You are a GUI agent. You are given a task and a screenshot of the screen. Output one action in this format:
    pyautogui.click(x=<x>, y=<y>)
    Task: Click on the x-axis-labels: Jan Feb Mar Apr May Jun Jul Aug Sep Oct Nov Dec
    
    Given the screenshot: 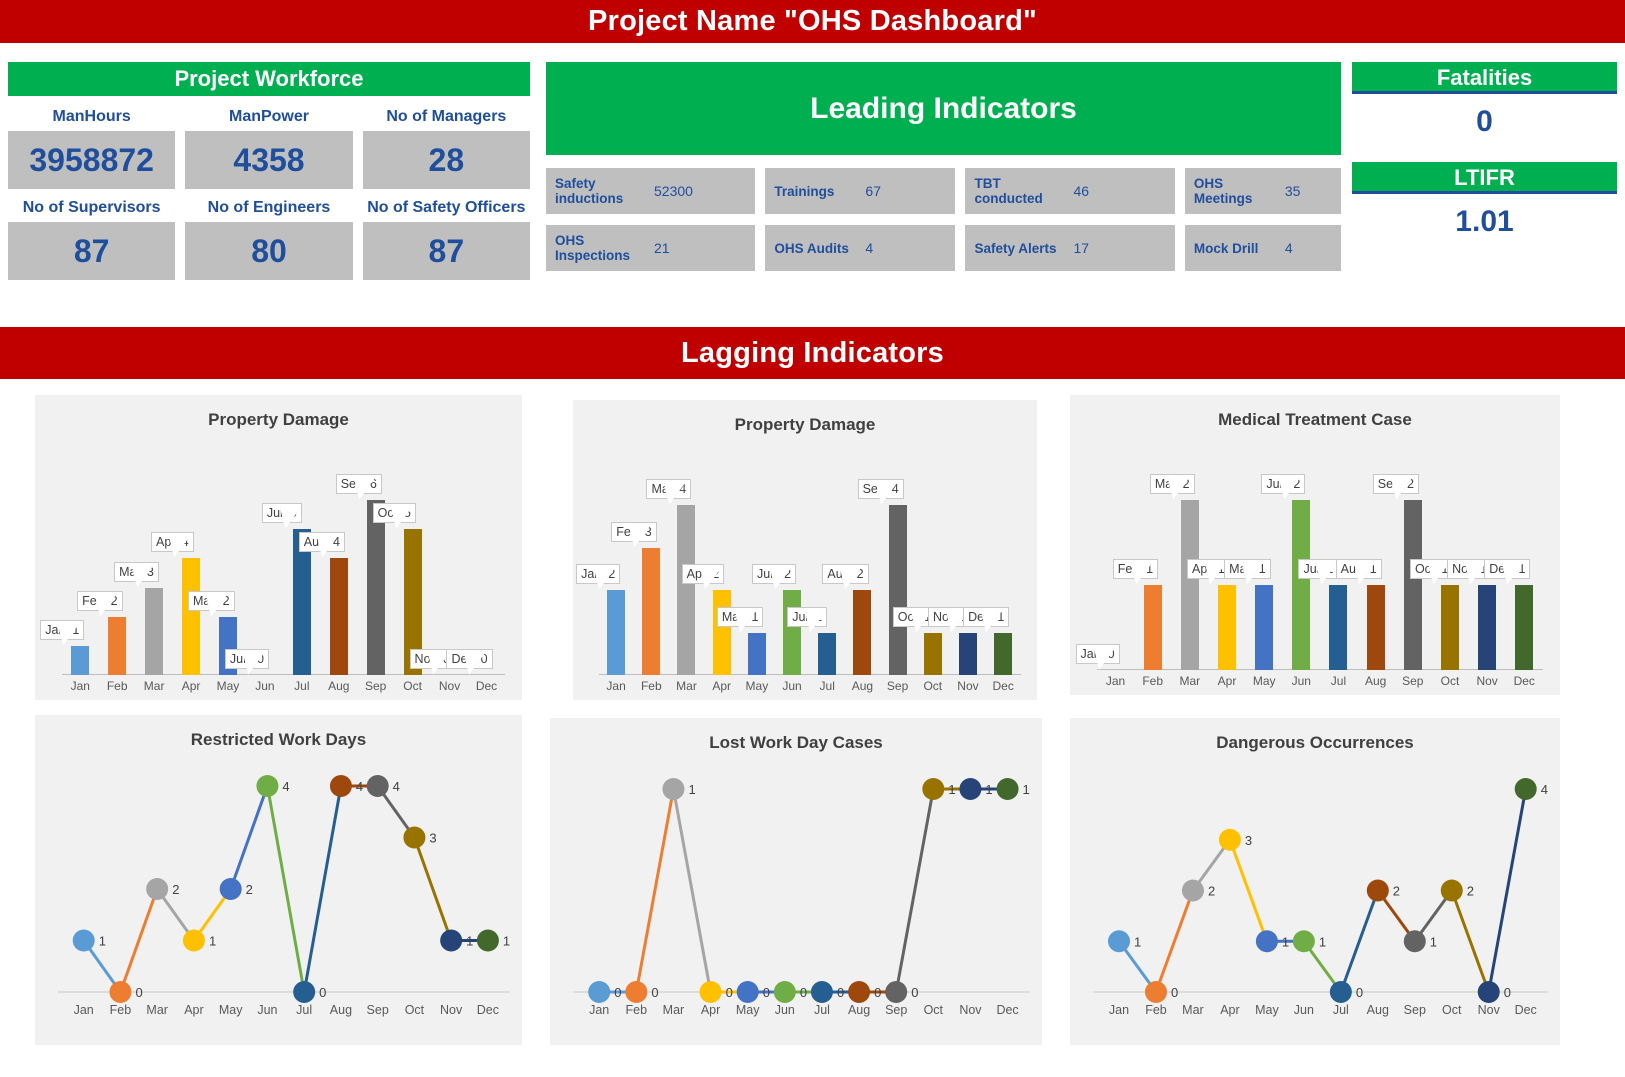 What is the action you would take?
    pyautogui.click(x=805, y=689)
    